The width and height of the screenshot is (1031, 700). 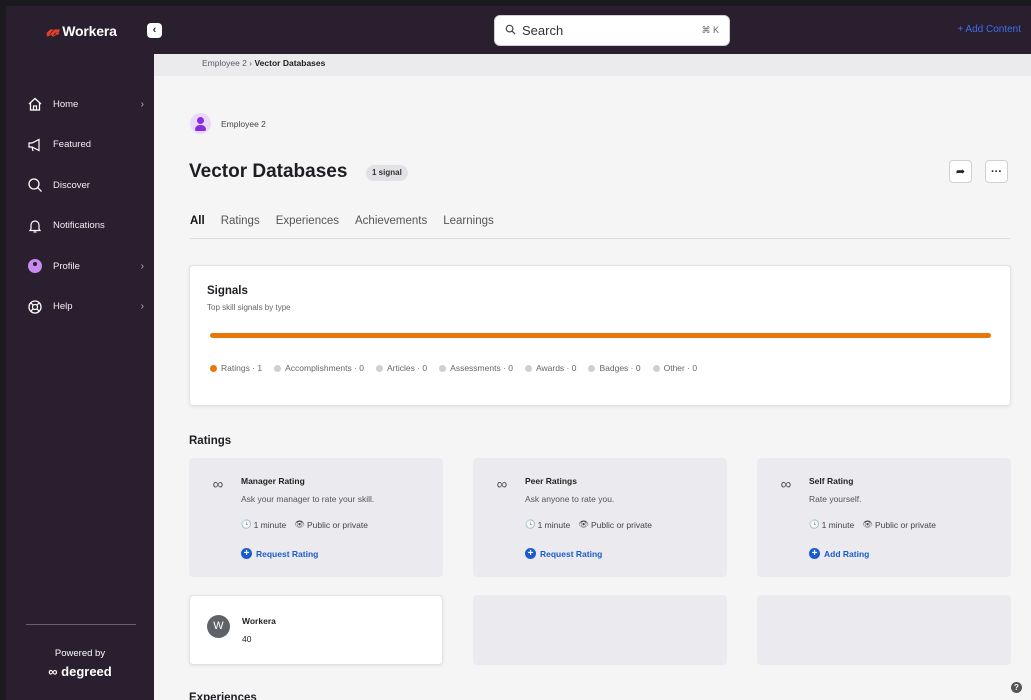 I want to click on breadcrumb-parent: Employee 2, so click(x=224, y=63).